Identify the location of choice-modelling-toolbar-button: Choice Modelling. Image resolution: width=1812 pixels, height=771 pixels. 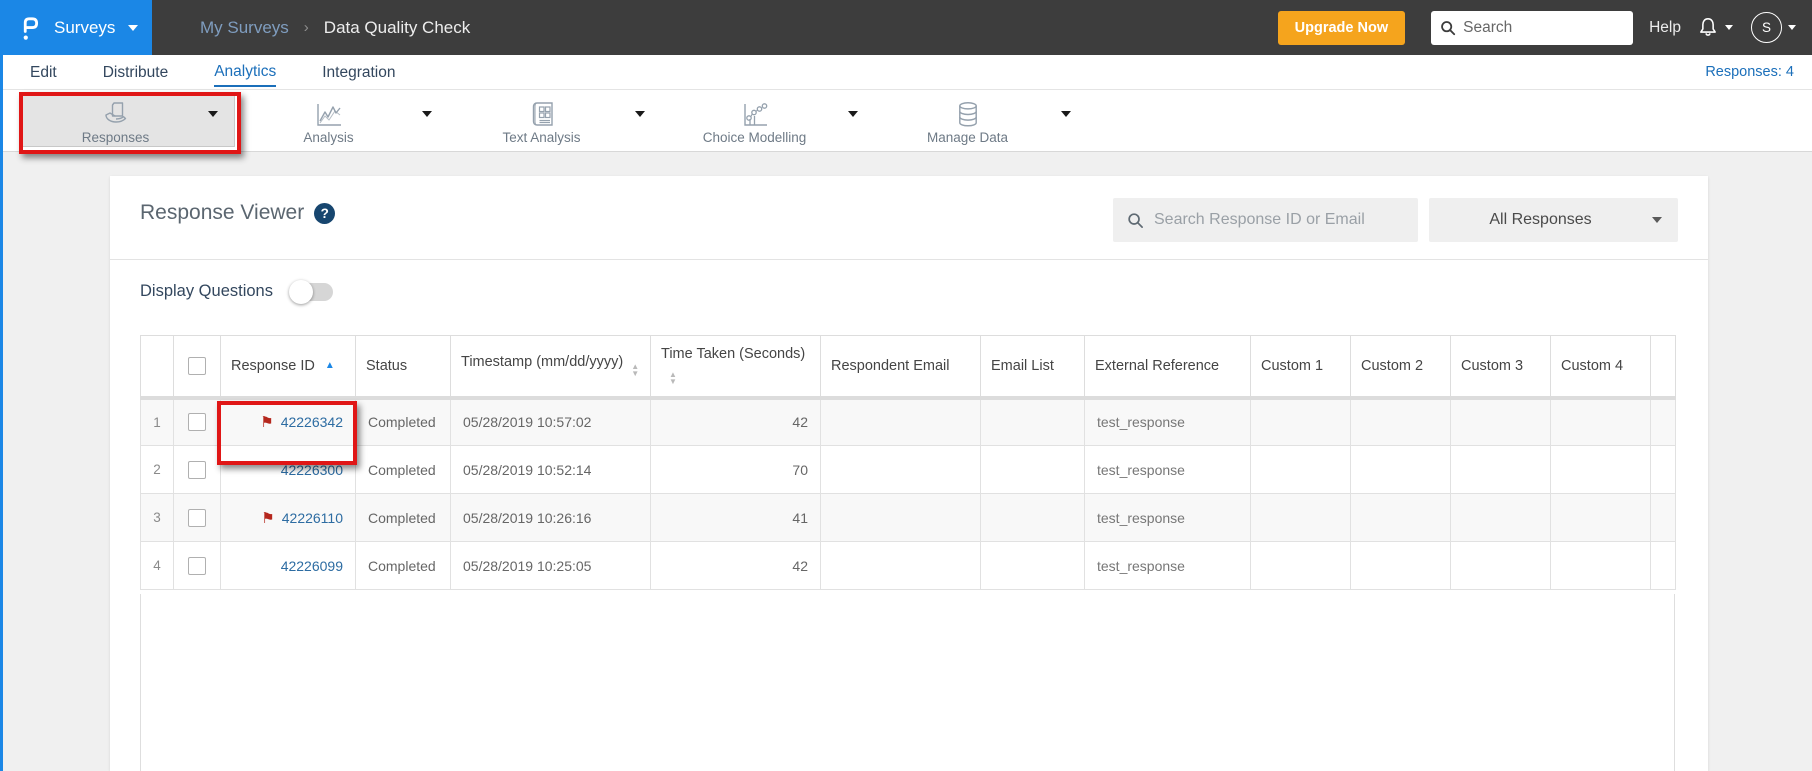
(767, 120).